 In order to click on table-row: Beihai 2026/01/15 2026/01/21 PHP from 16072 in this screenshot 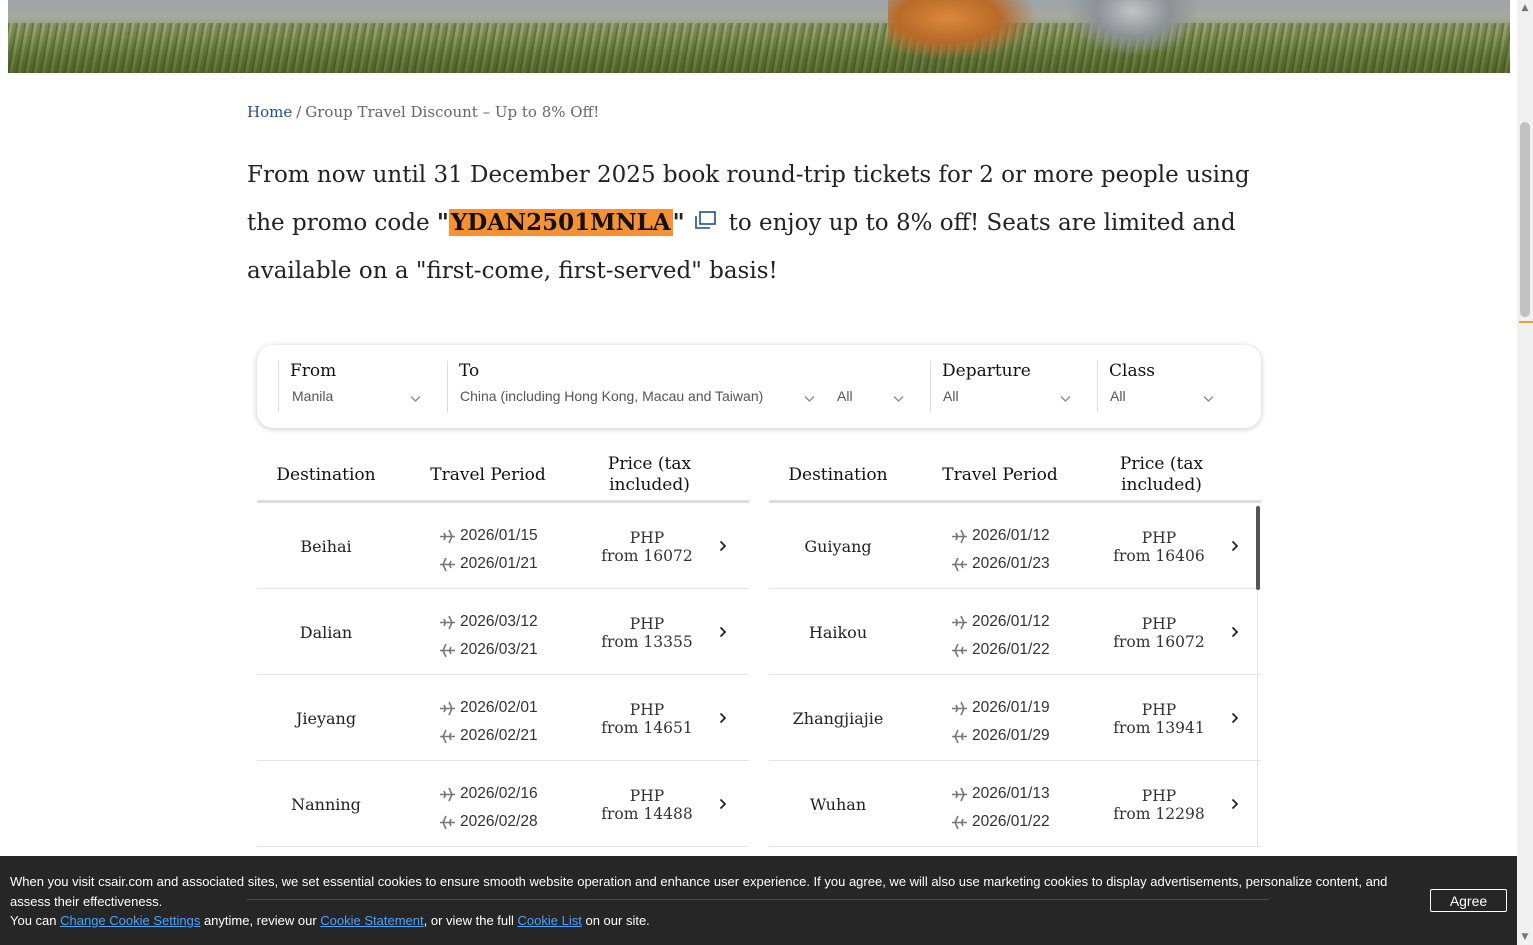, I will do `click(503, 546)`.